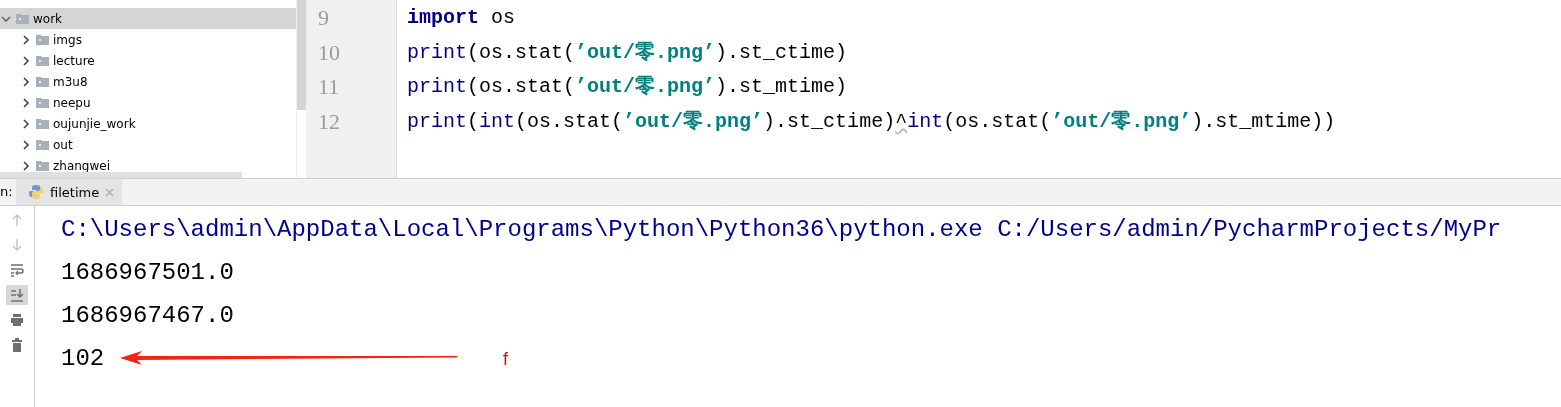 The width and height of the screenshot is (1561, 407). I want to click on tree-item: lecture, so click(148, 60).